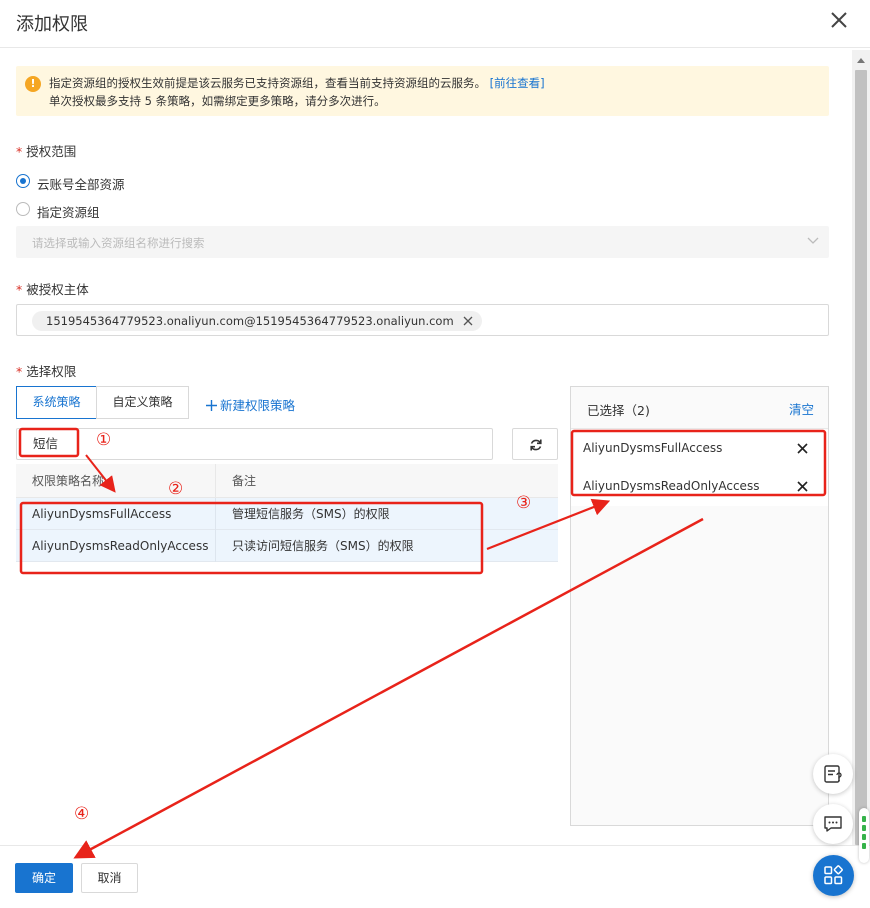 The image size is (870, 908). I want to click on selected-title: 已选择（2), so click(618, 410).